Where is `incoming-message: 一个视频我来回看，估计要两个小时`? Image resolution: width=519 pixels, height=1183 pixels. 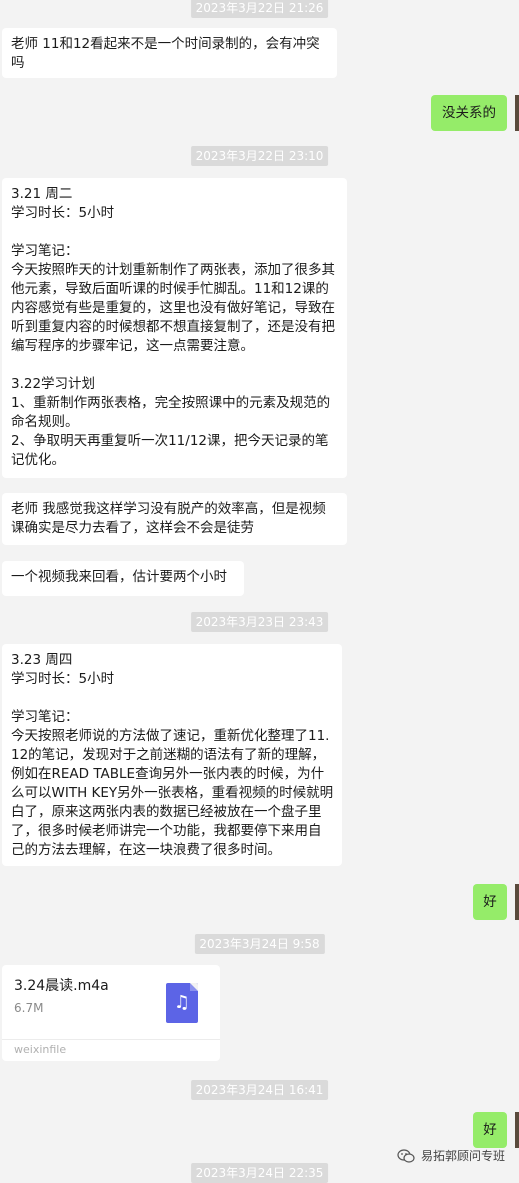
incoming-message: 一个视频我来回看，估计要两个小时 is located at coordinates (123, 578).